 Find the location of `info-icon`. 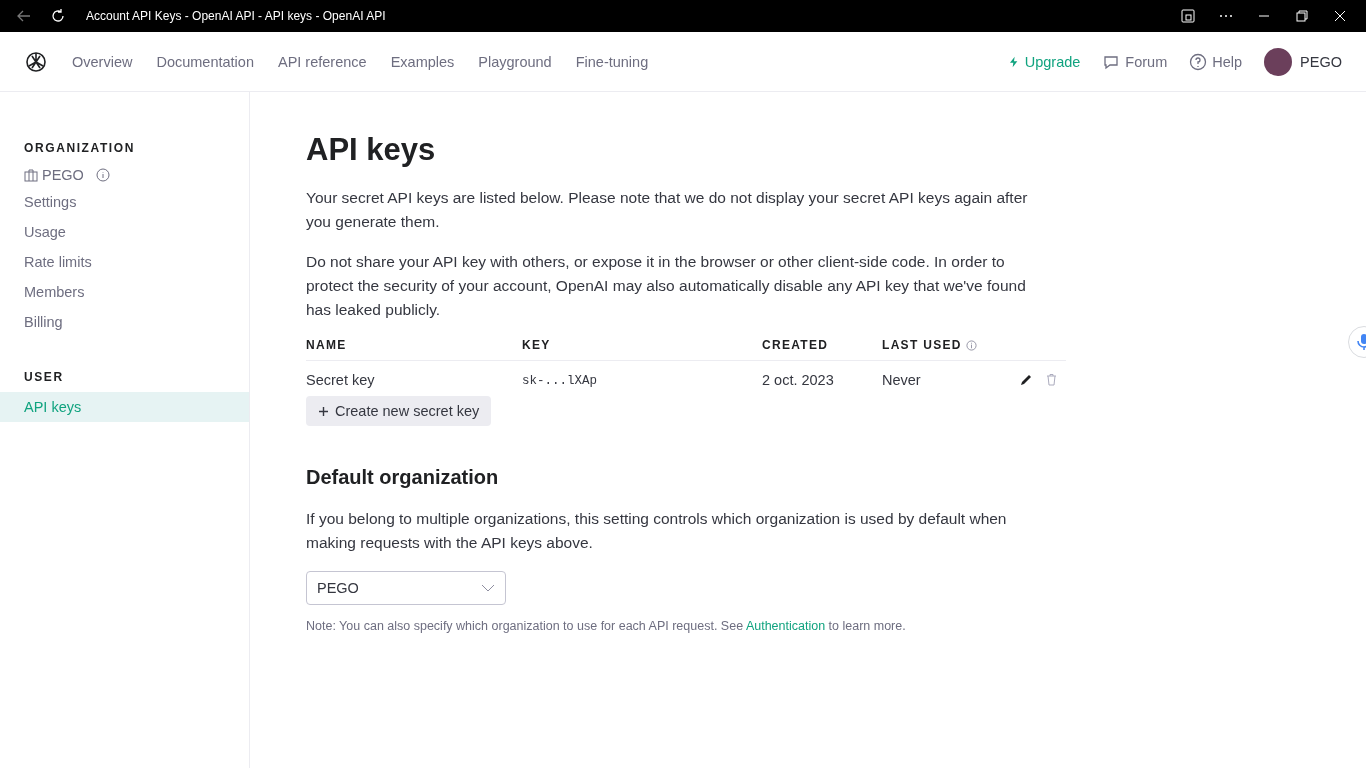

info-icon is located at coordinates (102, 175).